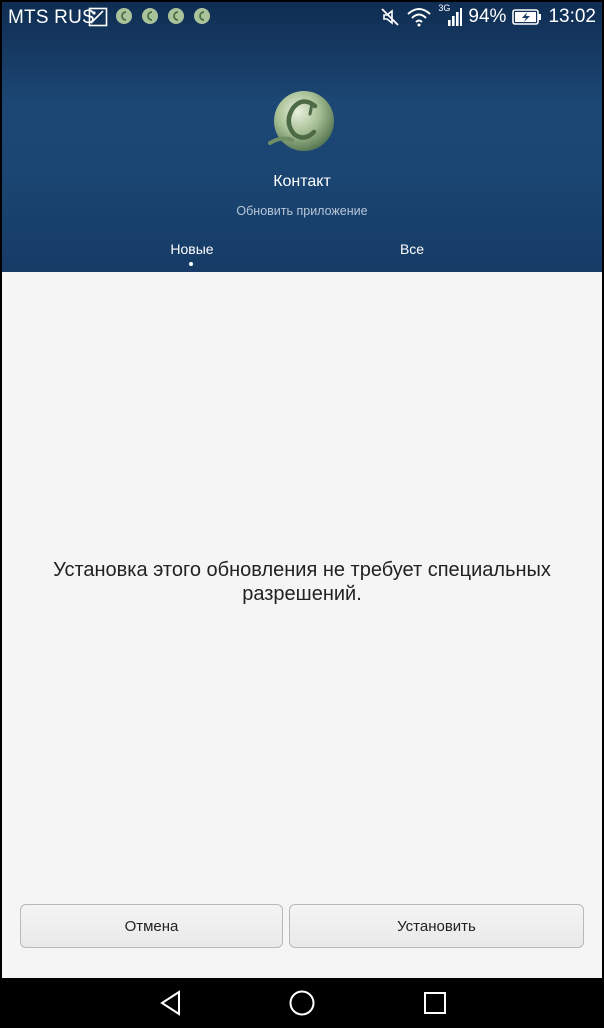 Image resolution: width=604 pixels, height=1028 pixels. I want to click on install-button: Установить, so click(436, 926).